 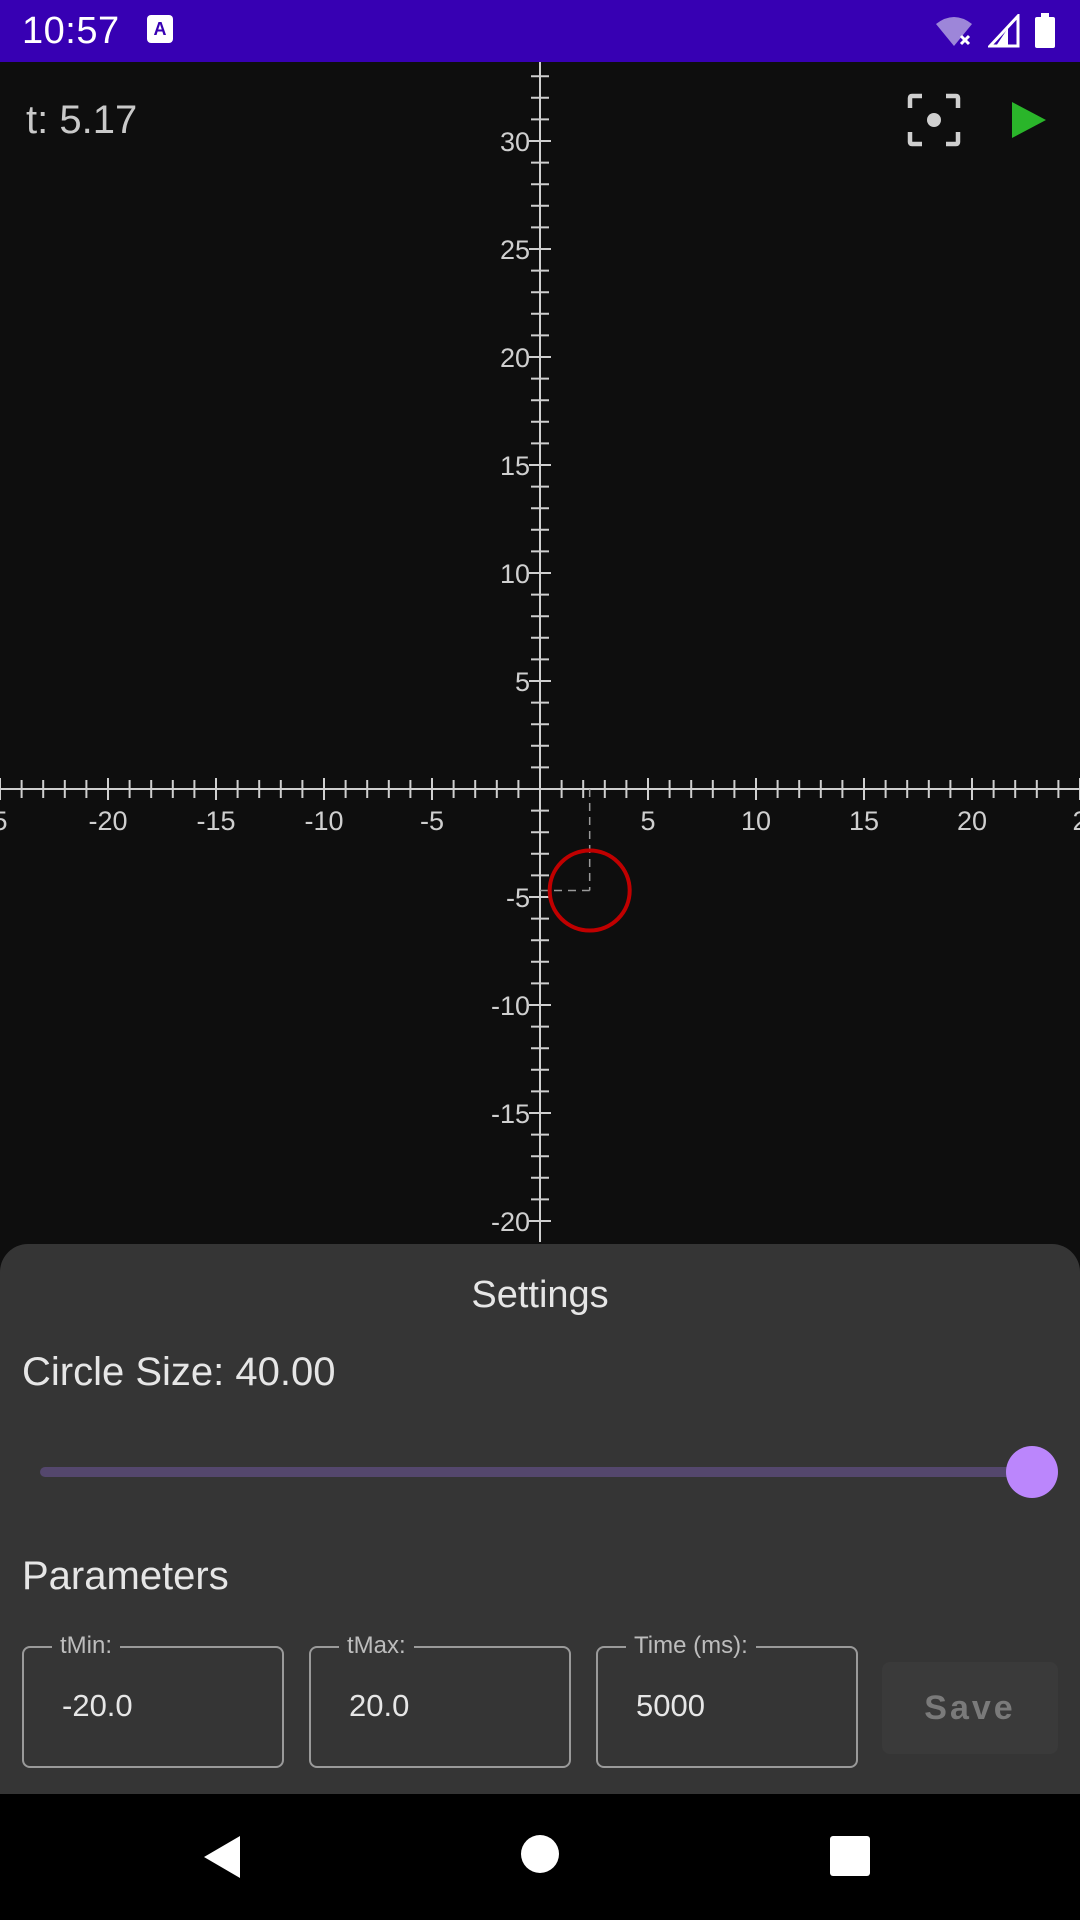 I want to click on status-icons, so click(x=995, y=31).